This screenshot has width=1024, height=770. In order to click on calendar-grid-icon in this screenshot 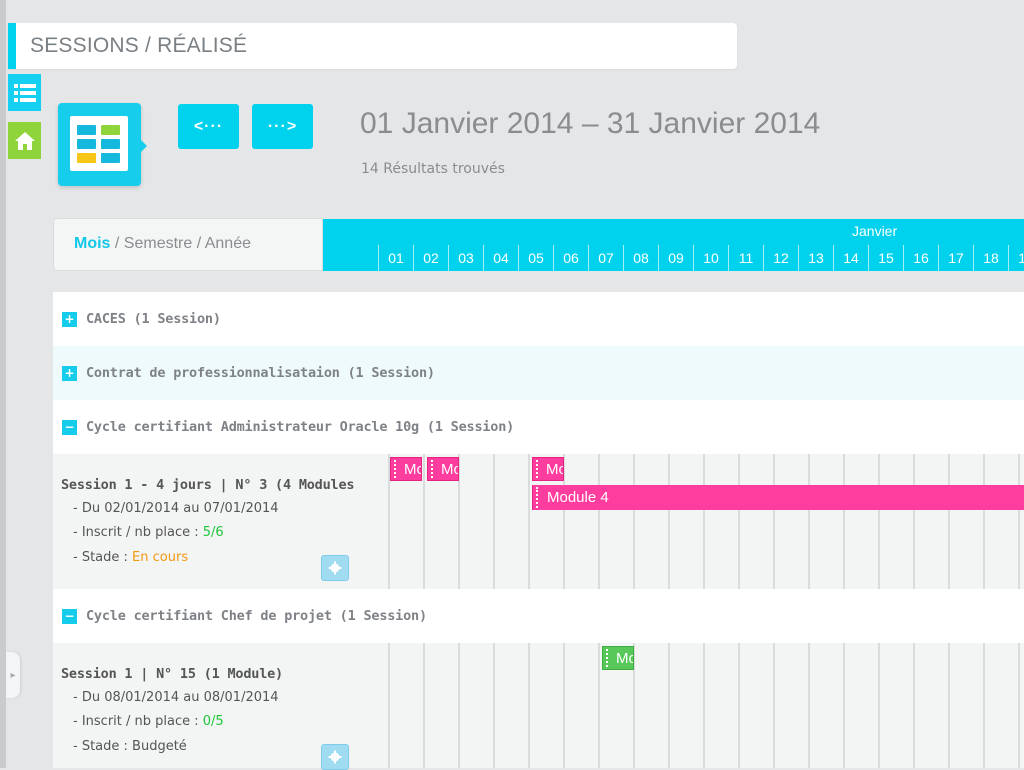, I will do `click(99, 143)`.